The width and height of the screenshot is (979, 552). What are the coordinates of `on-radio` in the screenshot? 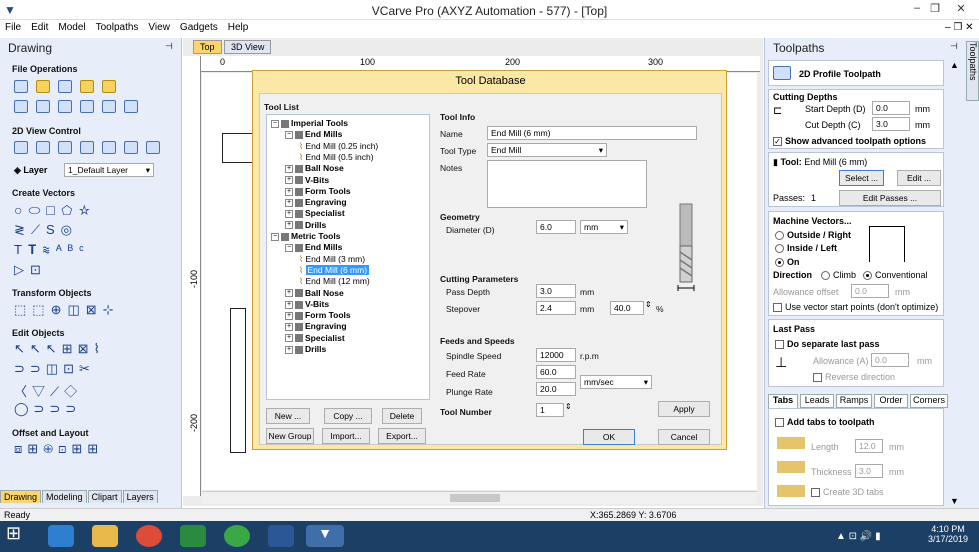 It's located at (779, 263).